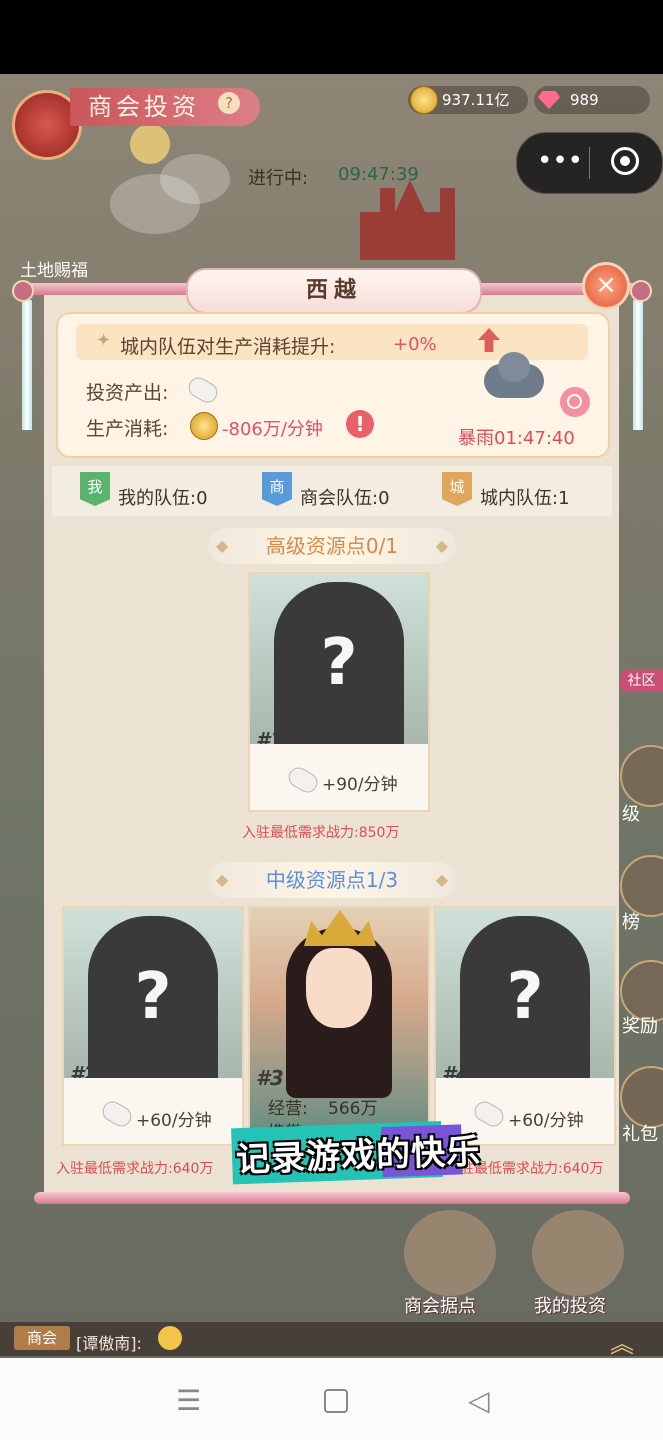 This screenshot has height=1440, width=663. Describe the element at coordinates (321, 833) in the screenshot. I see `card-requirement: 入驻最低需求战力:850万` at that location.